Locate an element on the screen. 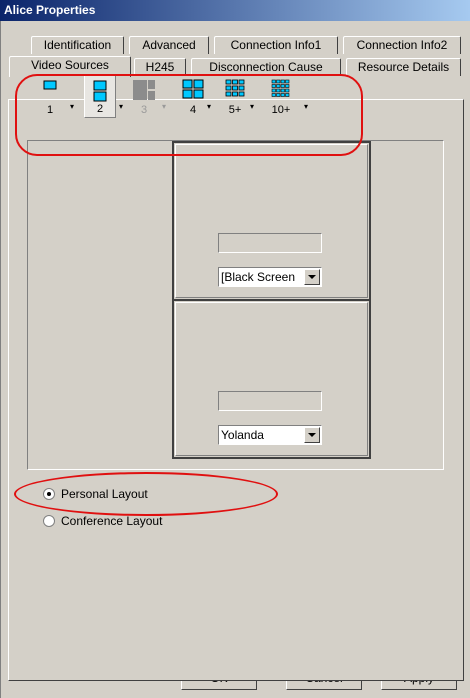 The image size is (470, 698). layout-4-button: 4 is located at coordinates (193, 96).